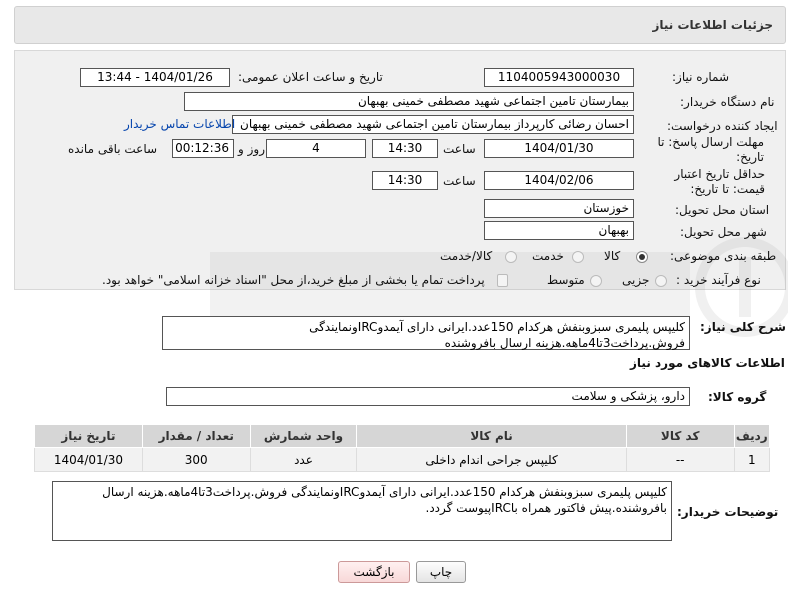 The height and width of the screenshot is (598, 788). What do you see at coordinates (548, 256) in the screenshot?
I see `category-option-service: خدمت` at bounding box center [548, 256].